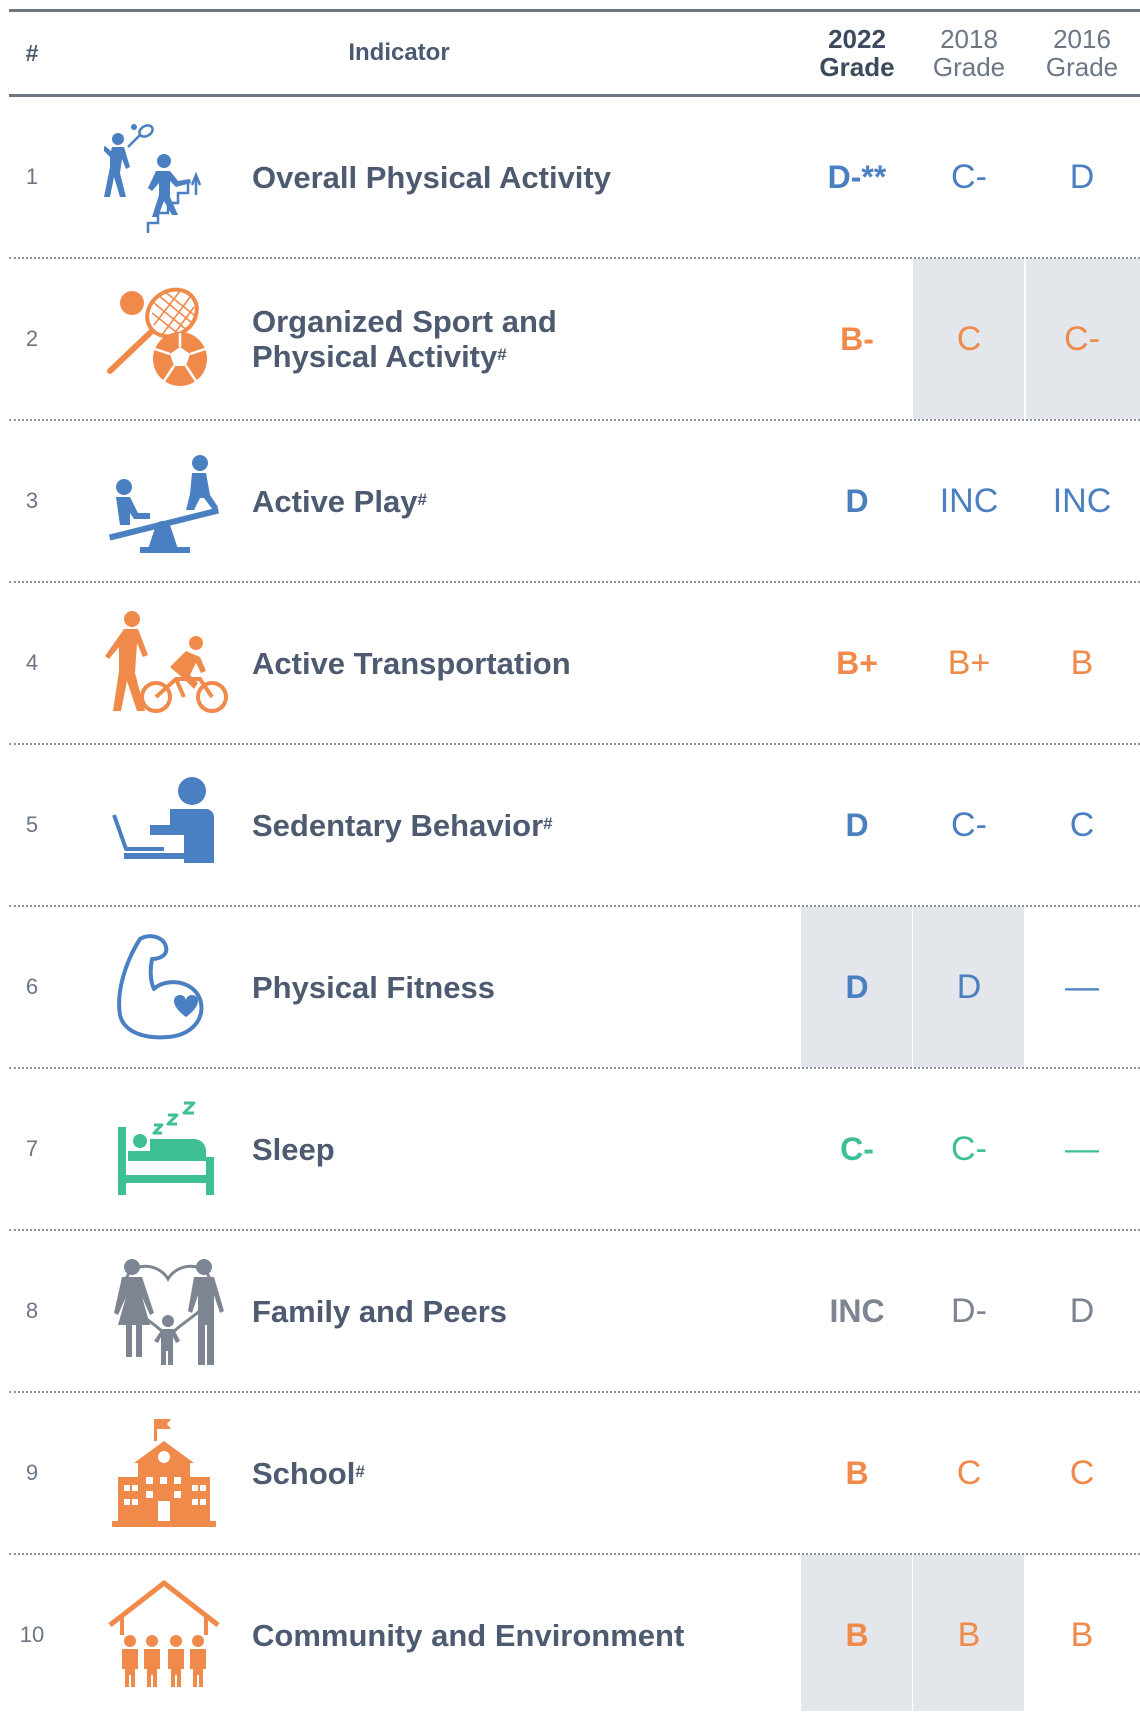 This screenshot has height=1717, width=1140. I want to click on indicator-label: Overall Physical Activity, so click(522, 177).